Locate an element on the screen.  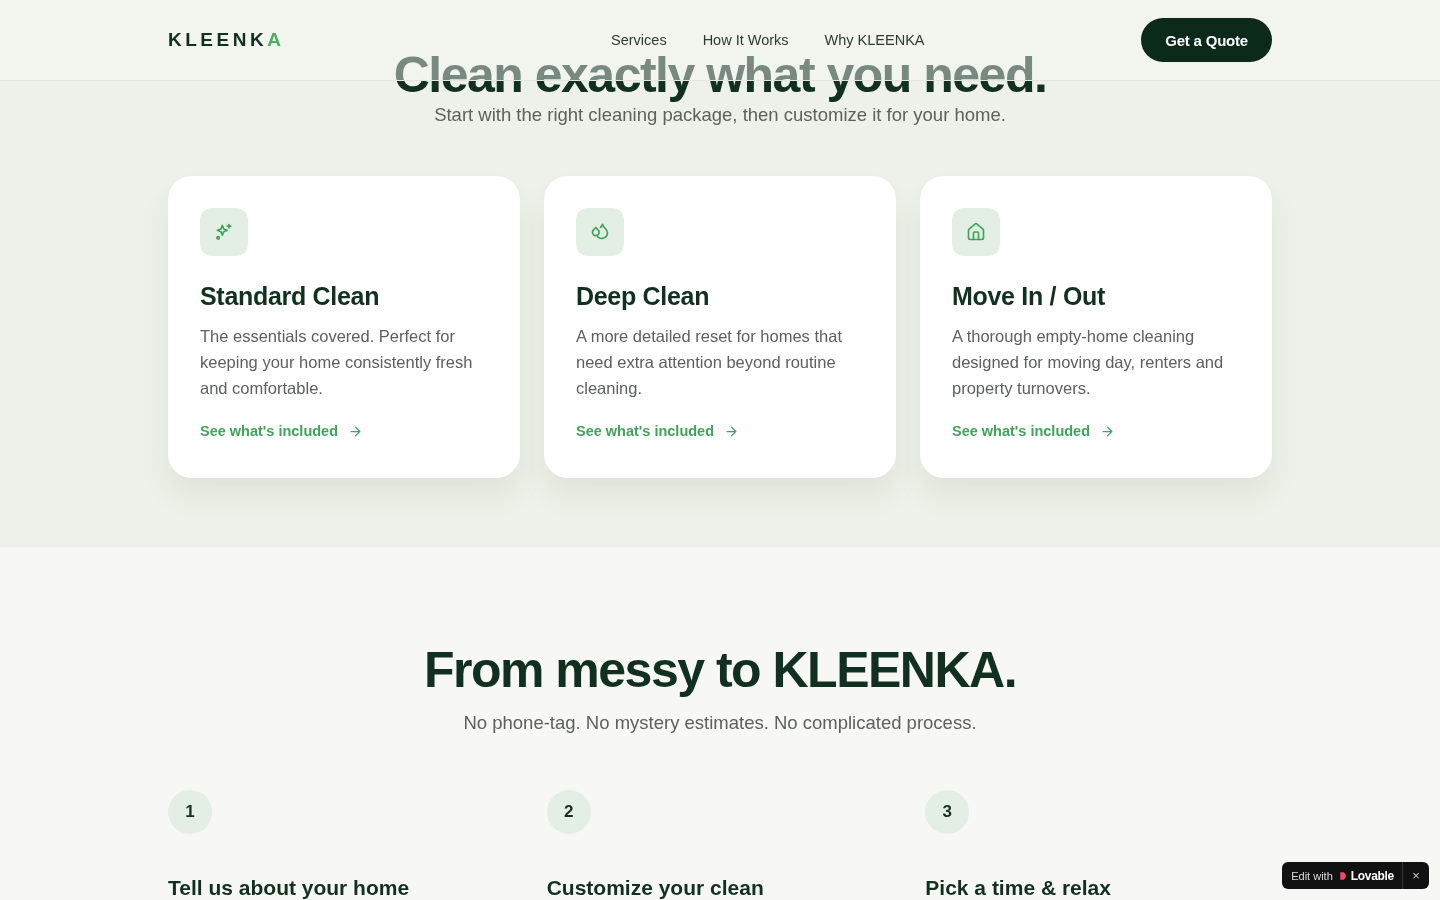
section-heading: From messy to KLEENKA. is located at coordinates (720, 670).